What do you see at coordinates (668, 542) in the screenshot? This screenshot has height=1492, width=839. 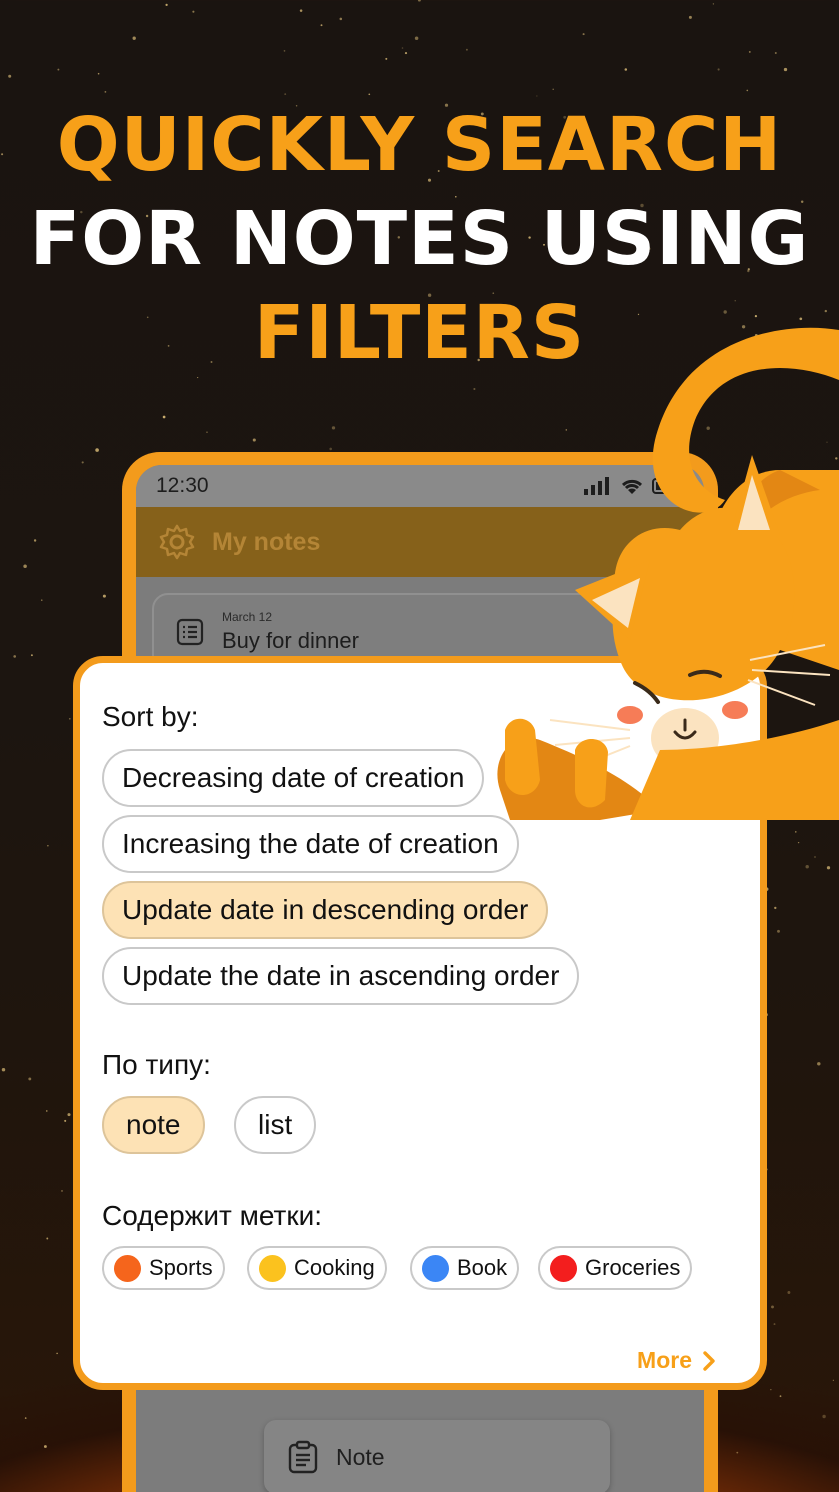 I see `filter-icon` at bounding box center [668, 542].